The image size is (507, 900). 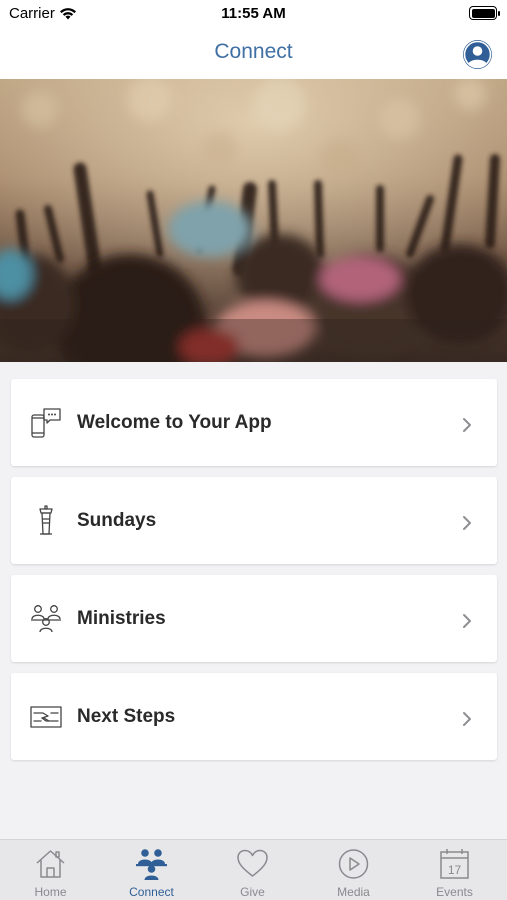 I want to click on menu-item-label: Ministries, so click(x=121, y=618).